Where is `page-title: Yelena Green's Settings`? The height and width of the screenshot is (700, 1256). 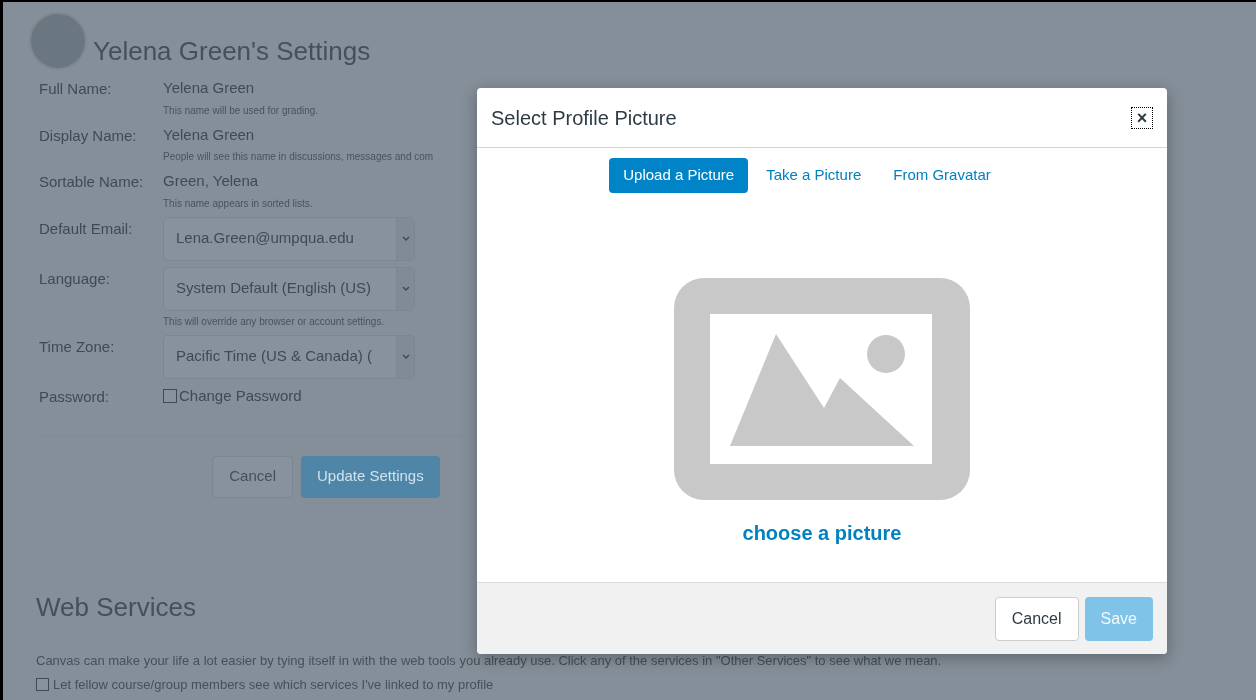
page-title: Yelena Green's Settings is located at coordinates (232, 51).